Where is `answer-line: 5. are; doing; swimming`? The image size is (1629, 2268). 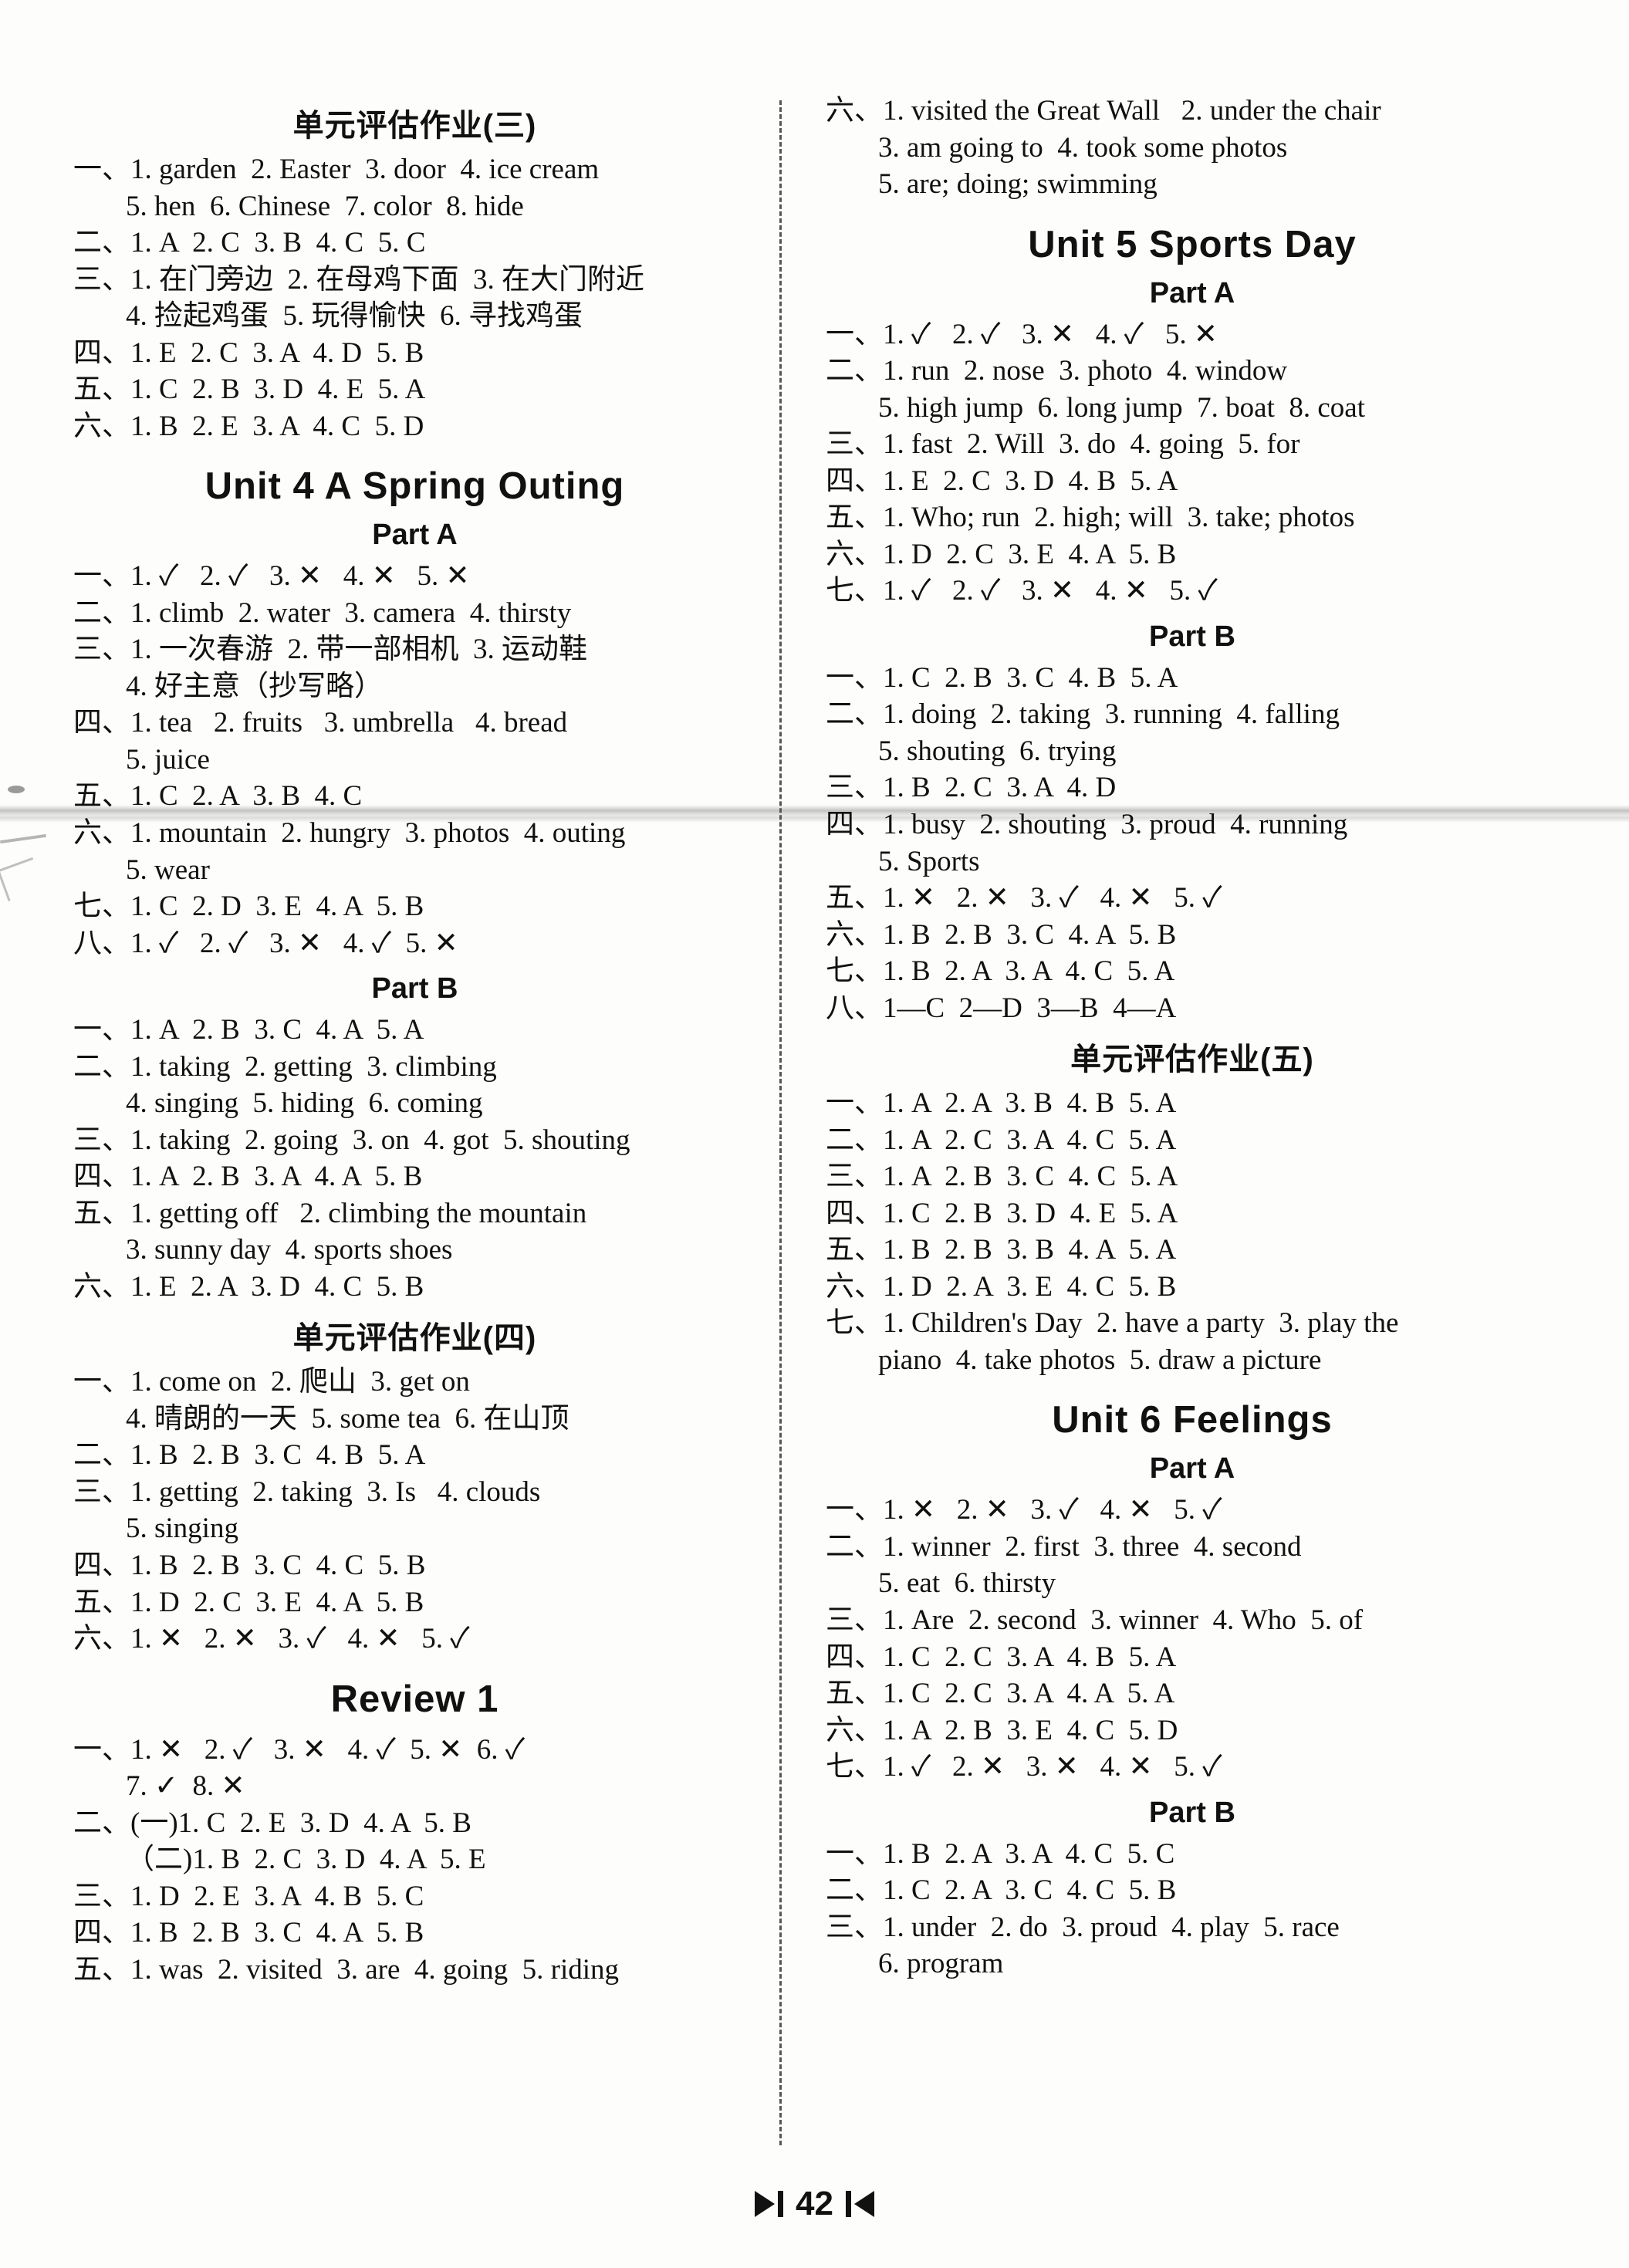
answer-line: 5. are; doing; swimming is located at coordinates (1018, 184).